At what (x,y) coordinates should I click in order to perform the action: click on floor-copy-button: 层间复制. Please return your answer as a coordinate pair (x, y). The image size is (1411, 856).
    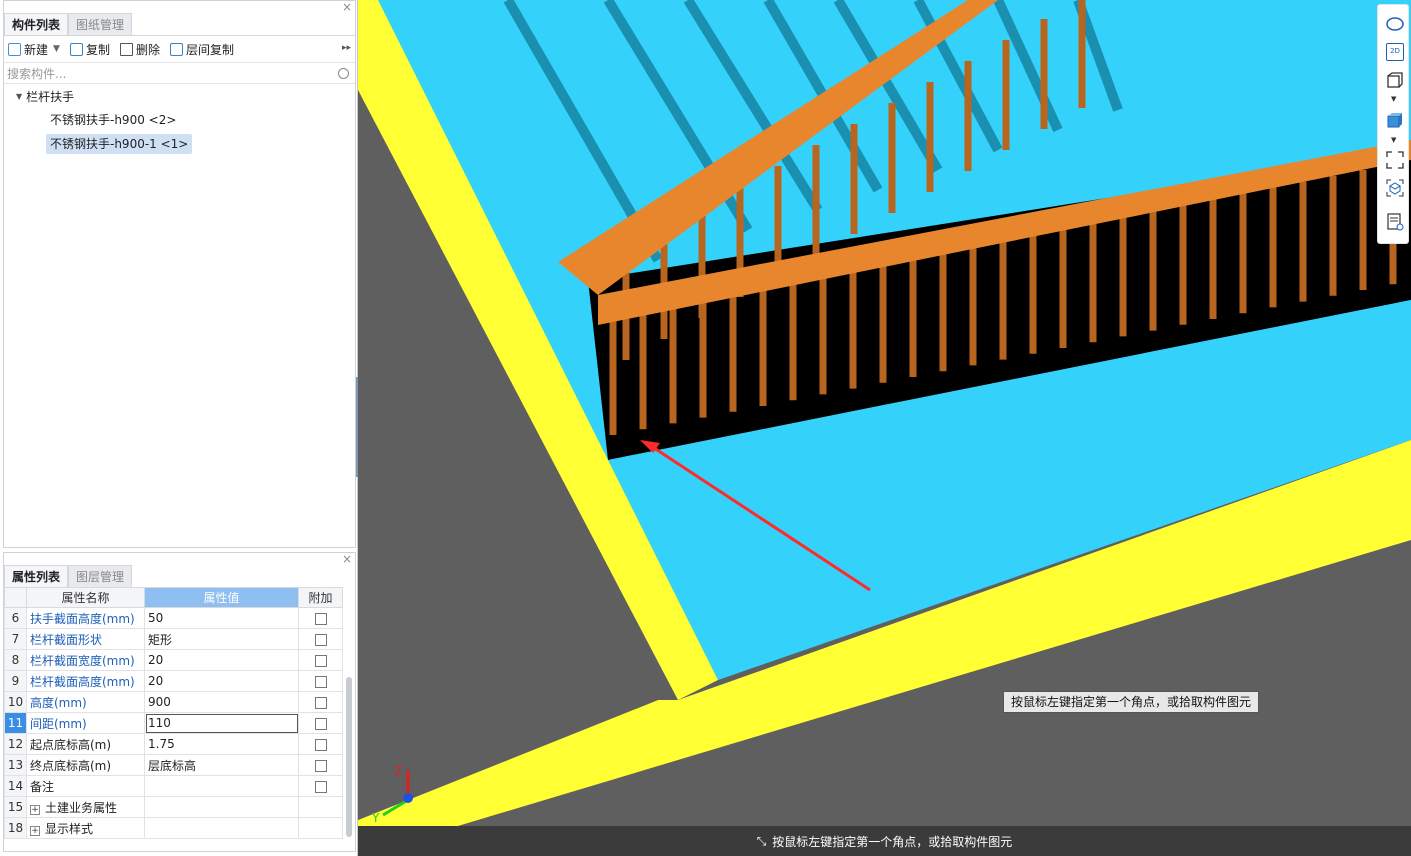
    Looking at the image, I should click on (201, 49).